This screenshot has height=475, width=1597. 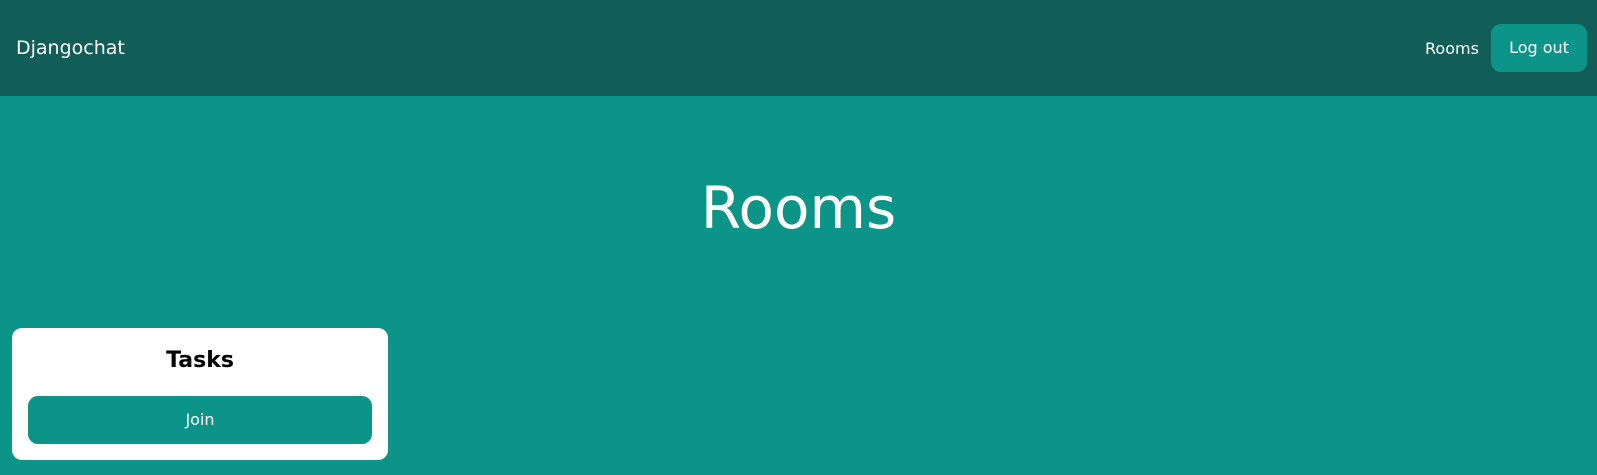 I want to click on room-name: Tasks, so click(x=200, y=360).